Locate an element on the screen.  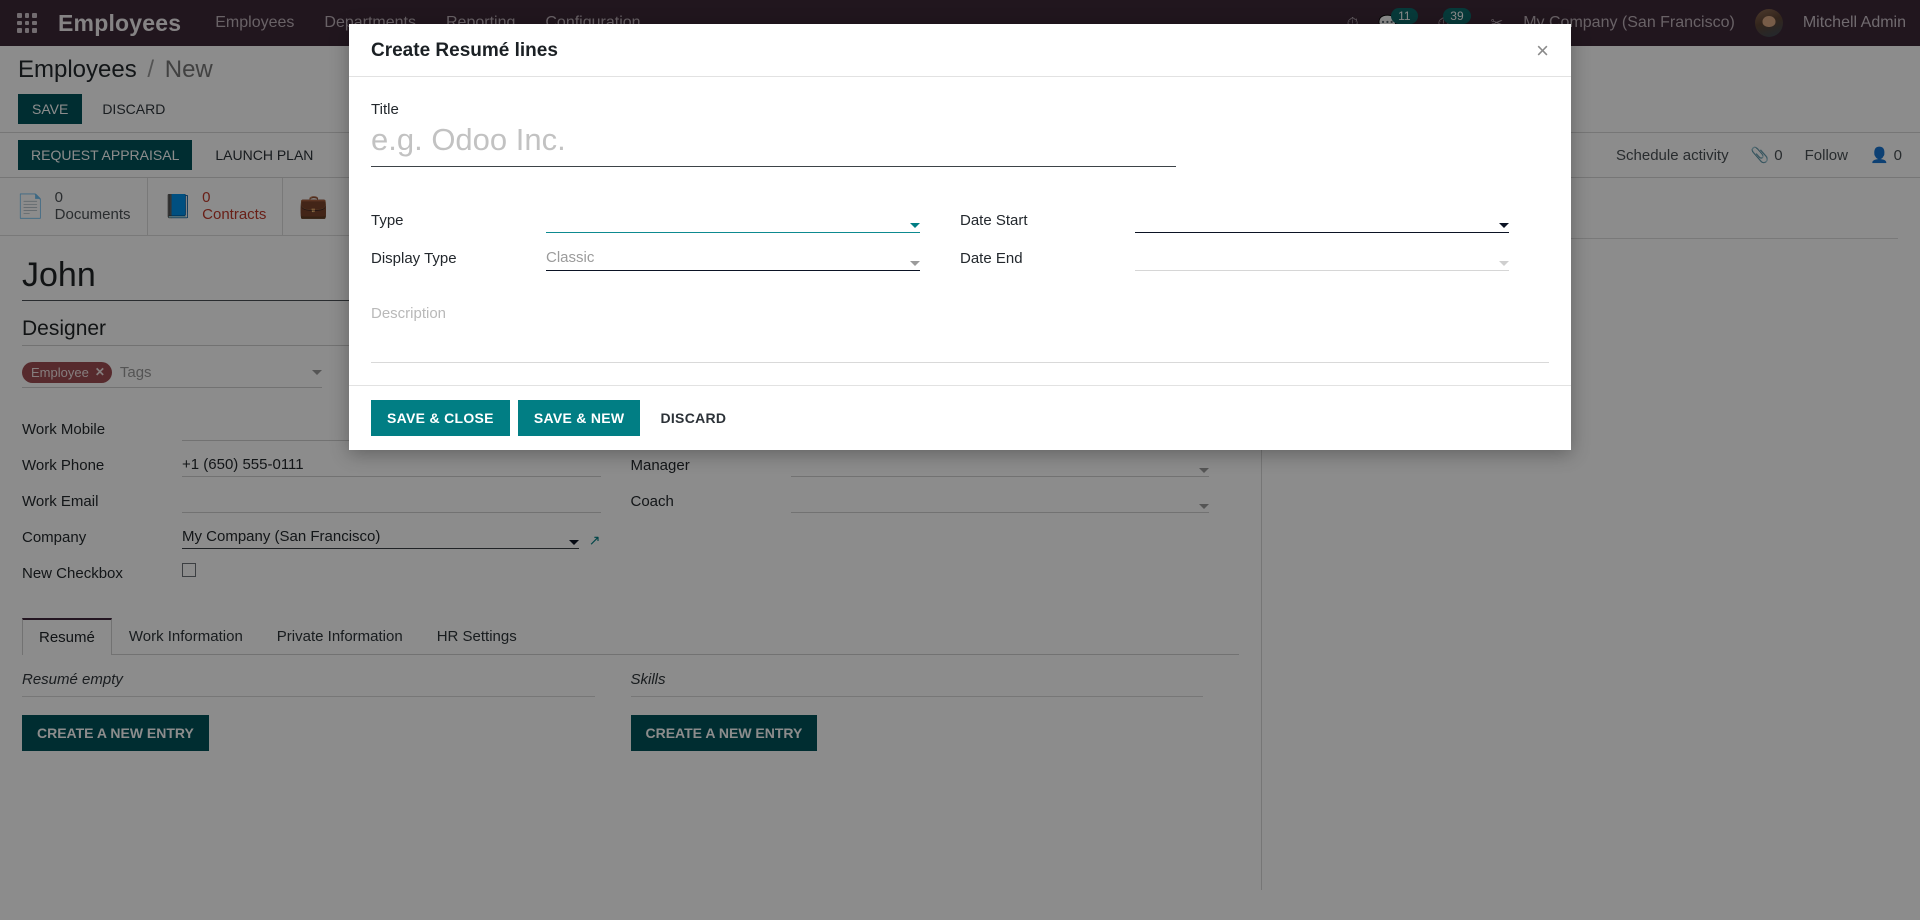
dialog-column-right: Date Start Date End is located at coordinates (1254, 237).